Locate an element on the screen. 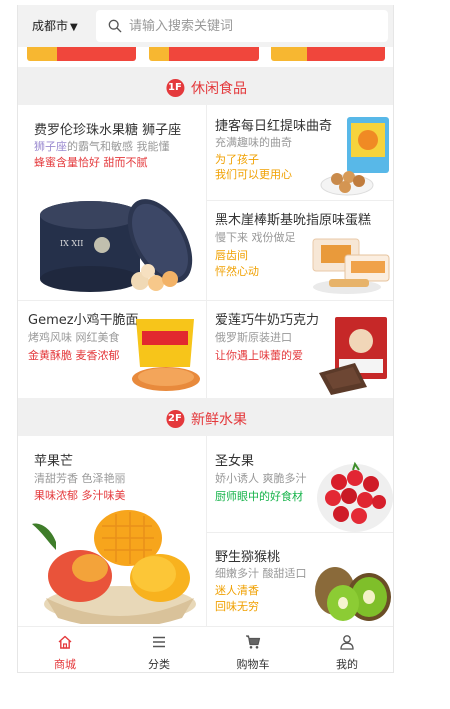 The width and height of the screenshot is (450, 709). kiwi-image is located at coordinates (353, 594).